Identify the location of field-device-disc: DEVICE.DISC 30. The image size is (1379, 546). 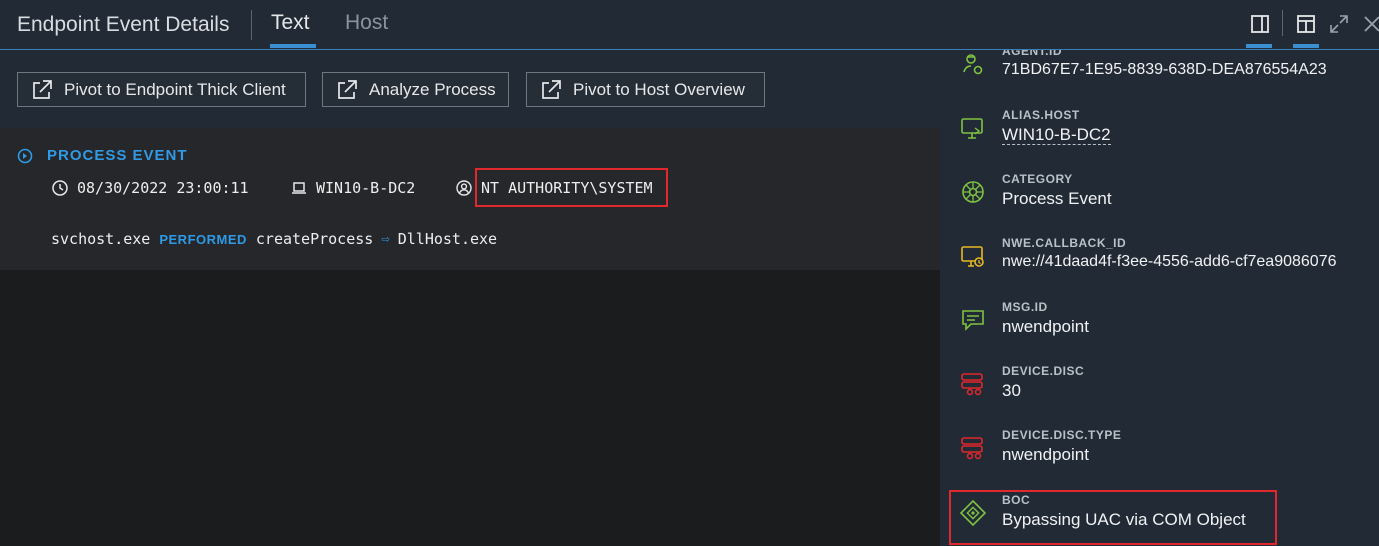
(1159, 396).